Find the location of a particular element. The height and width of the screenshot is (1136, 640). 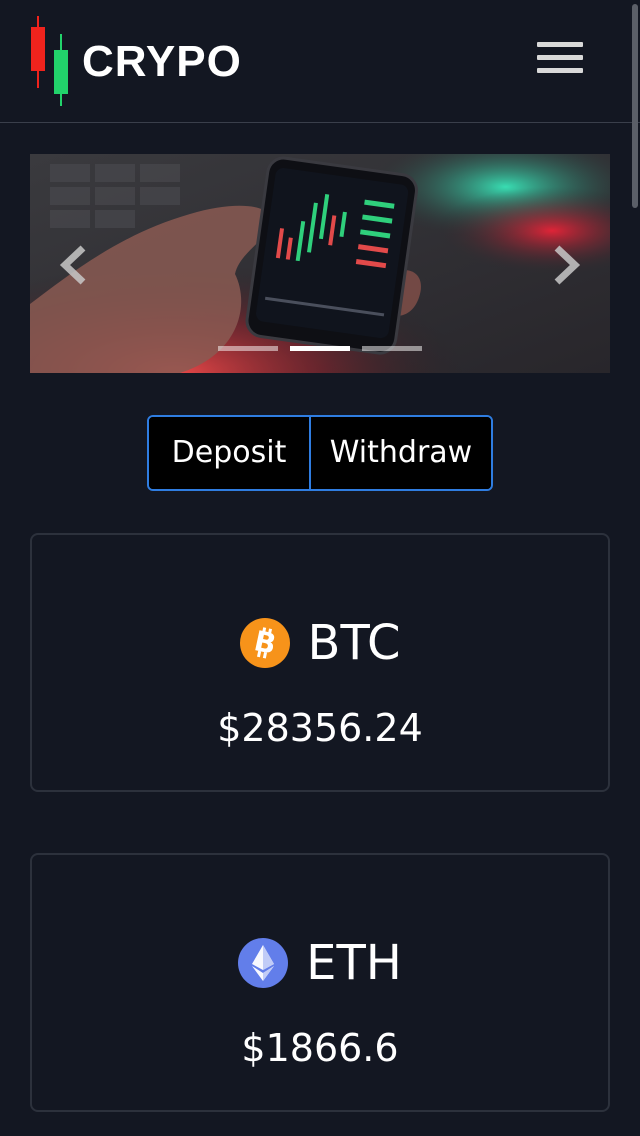

scrollbar-thumb is located at coordinates (635, 106).